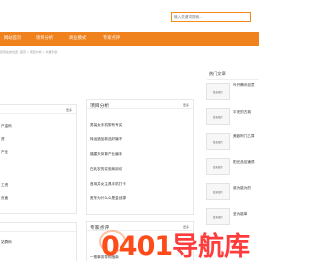 The image size is (320, 261). What do you see at coordinates (4, 198) in the screenshot?
I see `list-item: 页面` at bounding box center [4, 198].